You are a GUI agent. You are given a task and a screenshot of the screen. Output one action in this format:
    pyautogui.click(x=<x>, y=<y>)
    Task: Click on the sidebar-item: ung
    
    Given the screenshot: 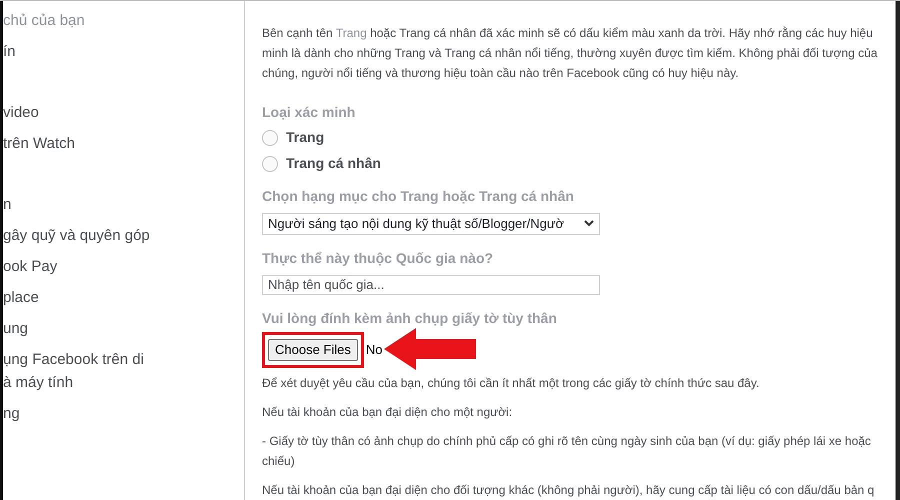 What is the action you would take?
    pyautogui.click(x=123, y=328)
    